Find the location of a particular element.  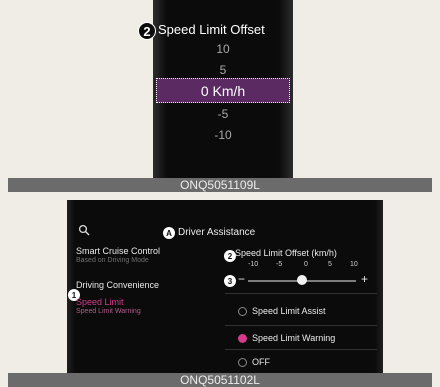

menu-item-speed-limit: Speed Limit Speed Limit Warning is located at coordinates (145, 310).